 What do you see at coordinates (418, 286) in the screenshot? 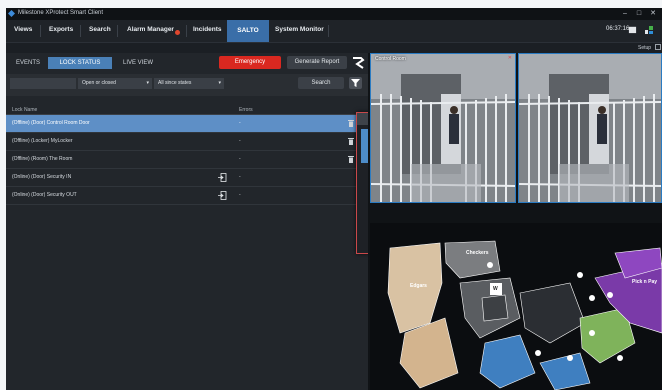
I see `map-label-edgars: Edgars` at bounding box center [418, 286].